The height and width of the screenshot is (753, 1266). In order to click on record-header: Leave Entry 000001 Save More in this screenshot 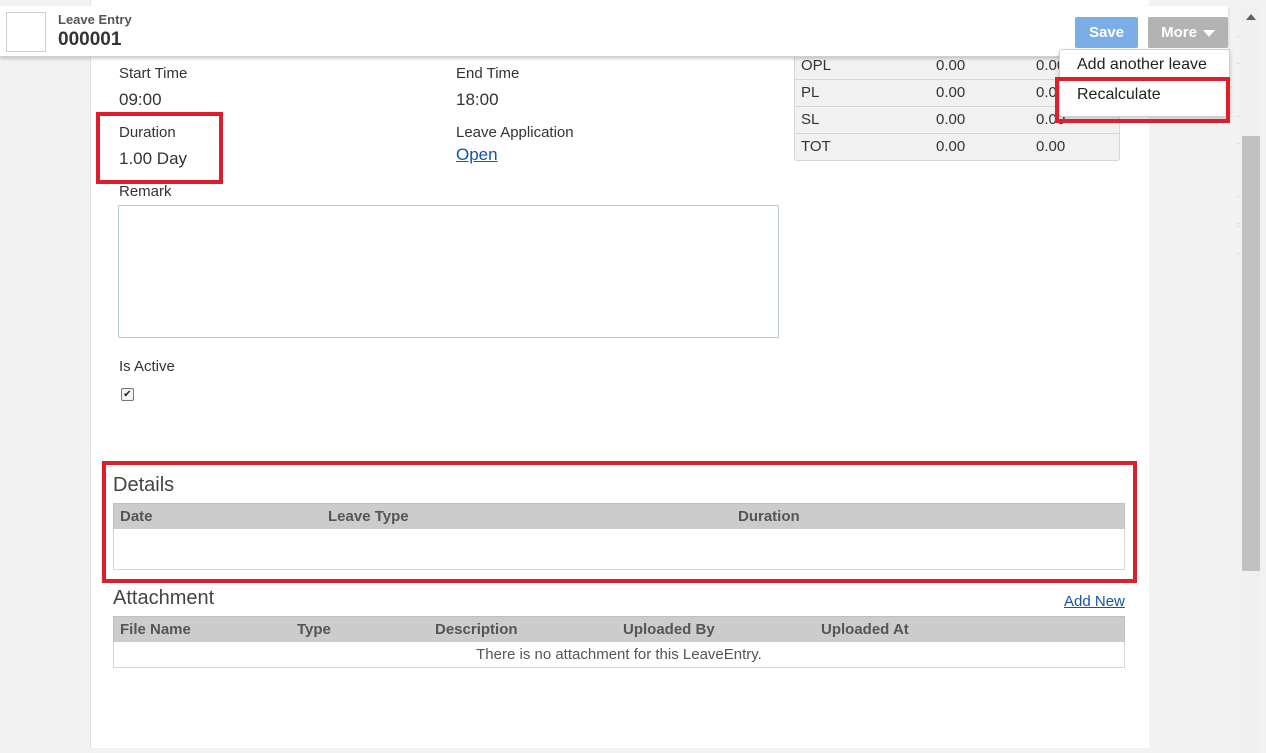, I will do `click(614, 31)`.